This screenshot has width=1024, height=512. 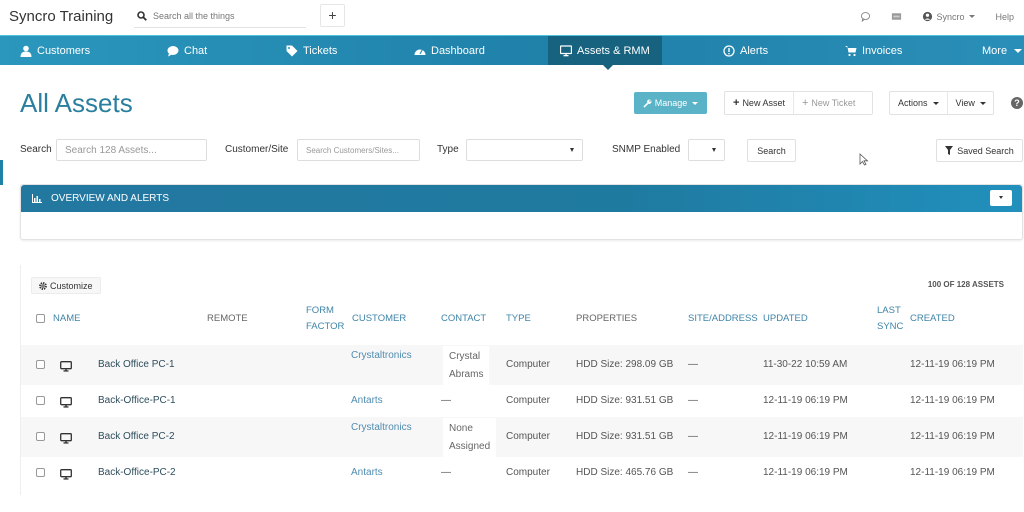 I want to click on actions-label: Actions, so click(x=913, y=103).